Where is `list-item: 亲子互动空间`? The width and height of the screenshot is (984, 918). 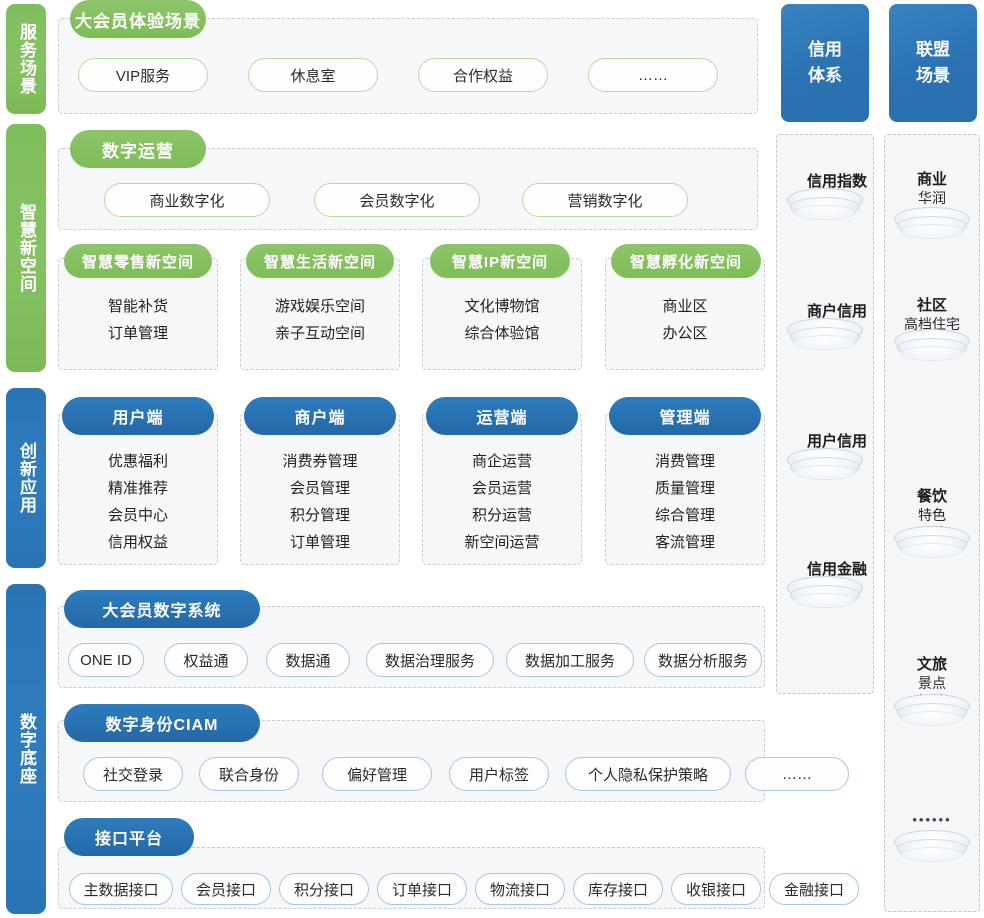
list-item: 亲子互动空间 is located at coordinates (319, 333).